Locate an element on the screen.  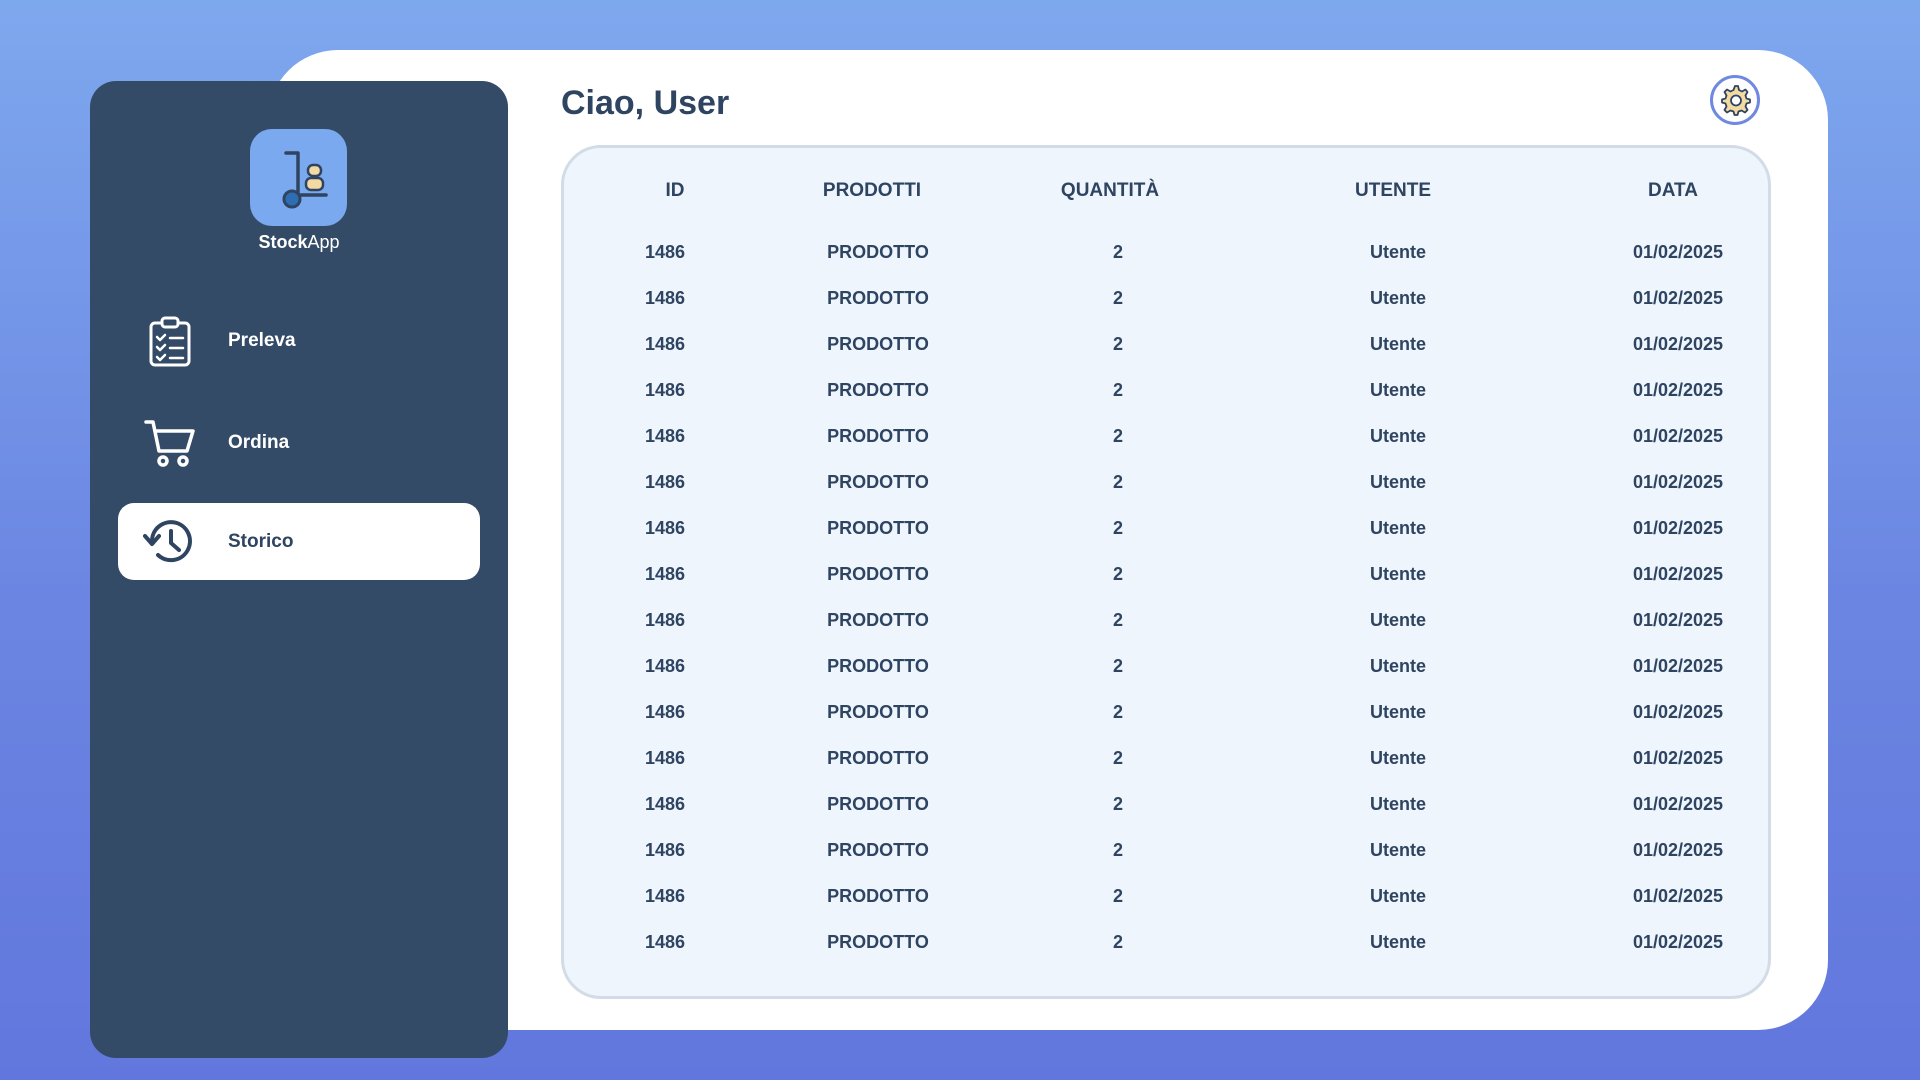
table-header: ID PRODOTTI QUANTITÀ UTENTE DATA is located at coordinates (1166, 195).